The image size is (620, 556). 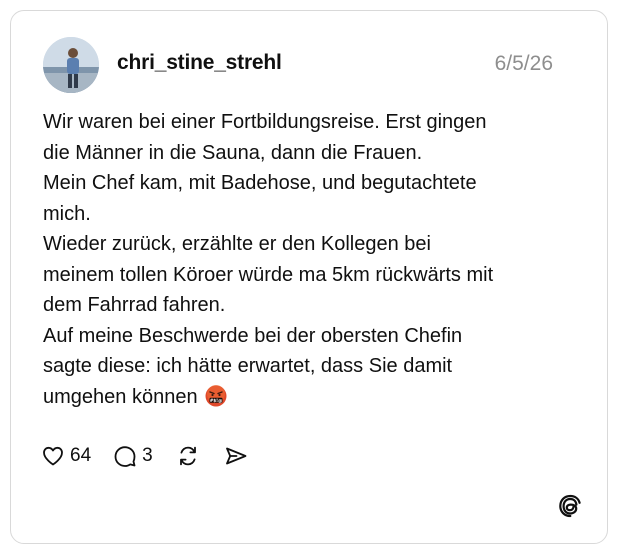 I want to click on repost-icon, so click(x=187, y=456).